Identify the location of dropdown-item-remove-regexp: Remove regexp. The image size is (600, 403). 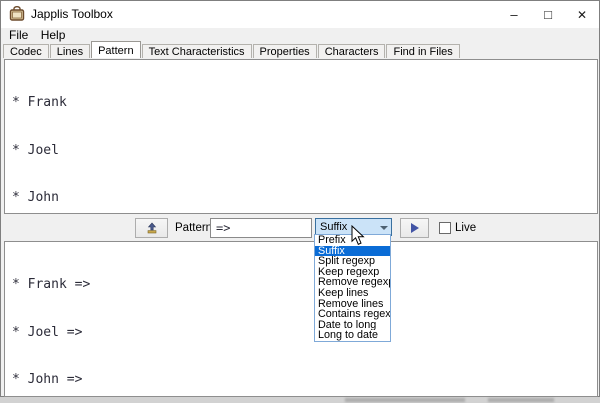
(352, 282).